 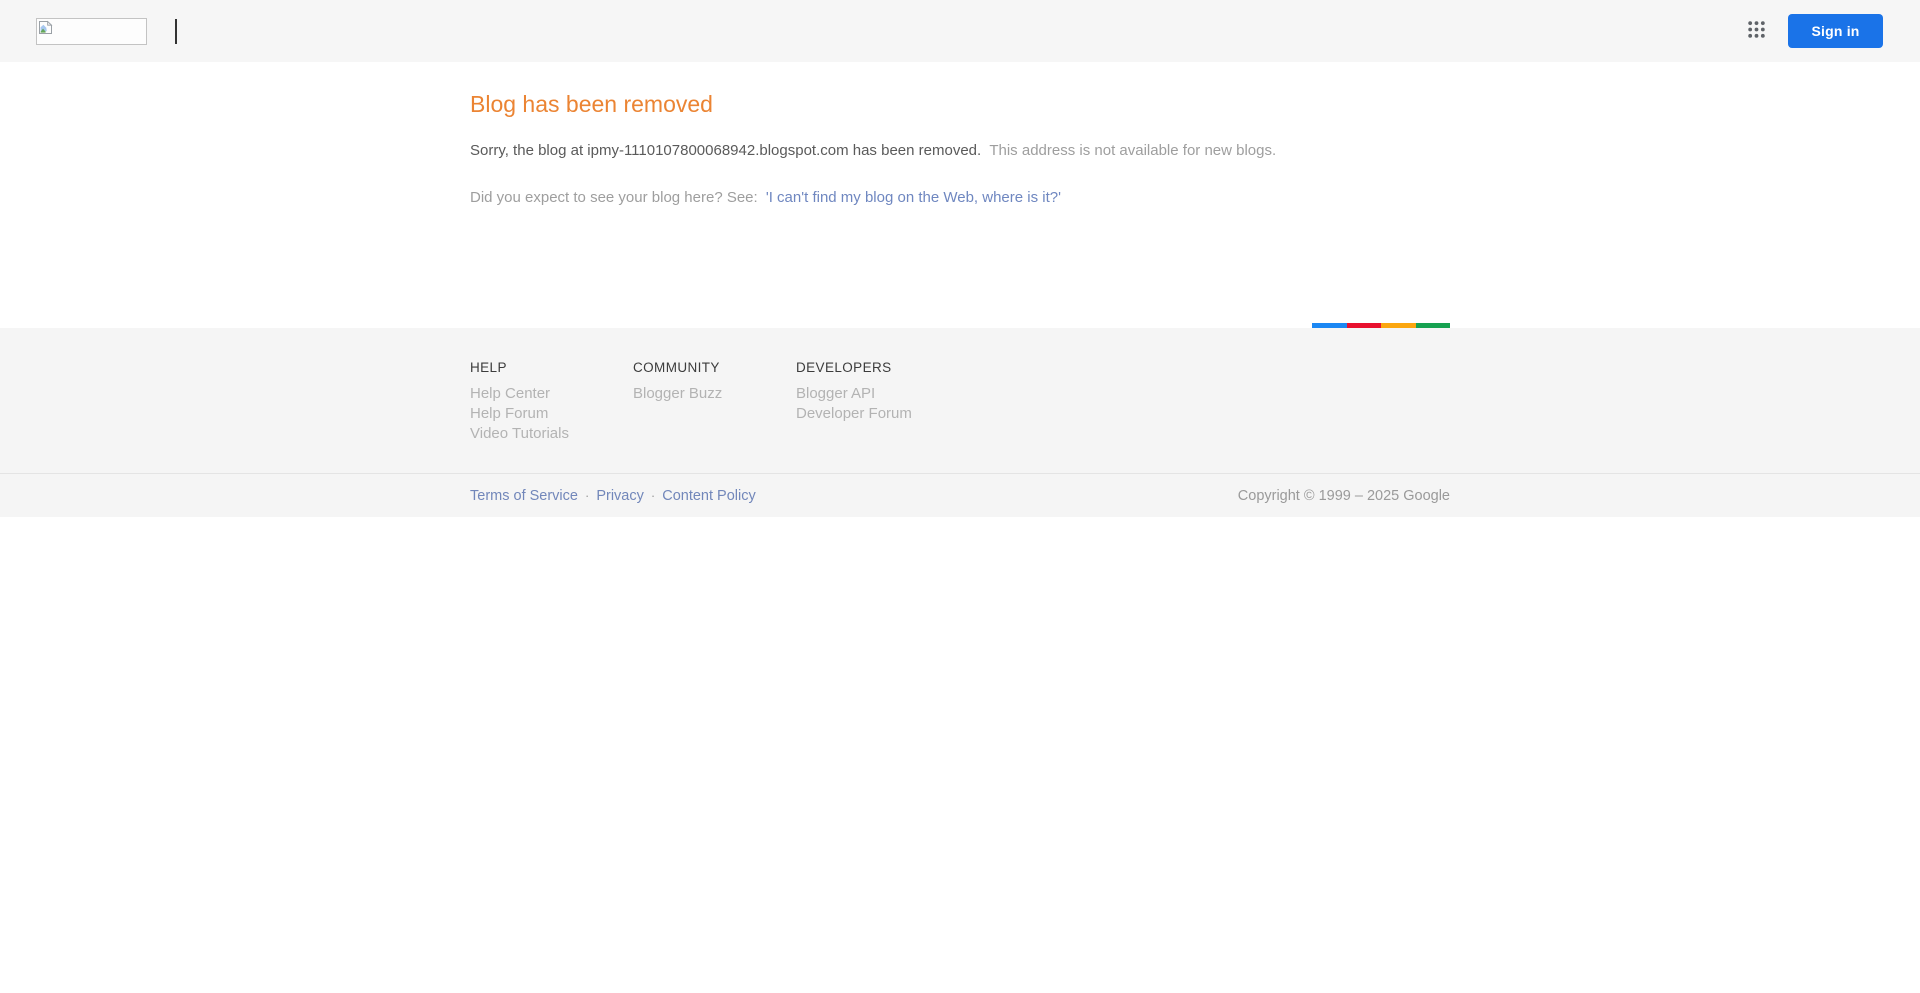 What do you see at coordinates (176, 31) in the screenshot?
I see `text-caret` at bounding box center [176, 31].